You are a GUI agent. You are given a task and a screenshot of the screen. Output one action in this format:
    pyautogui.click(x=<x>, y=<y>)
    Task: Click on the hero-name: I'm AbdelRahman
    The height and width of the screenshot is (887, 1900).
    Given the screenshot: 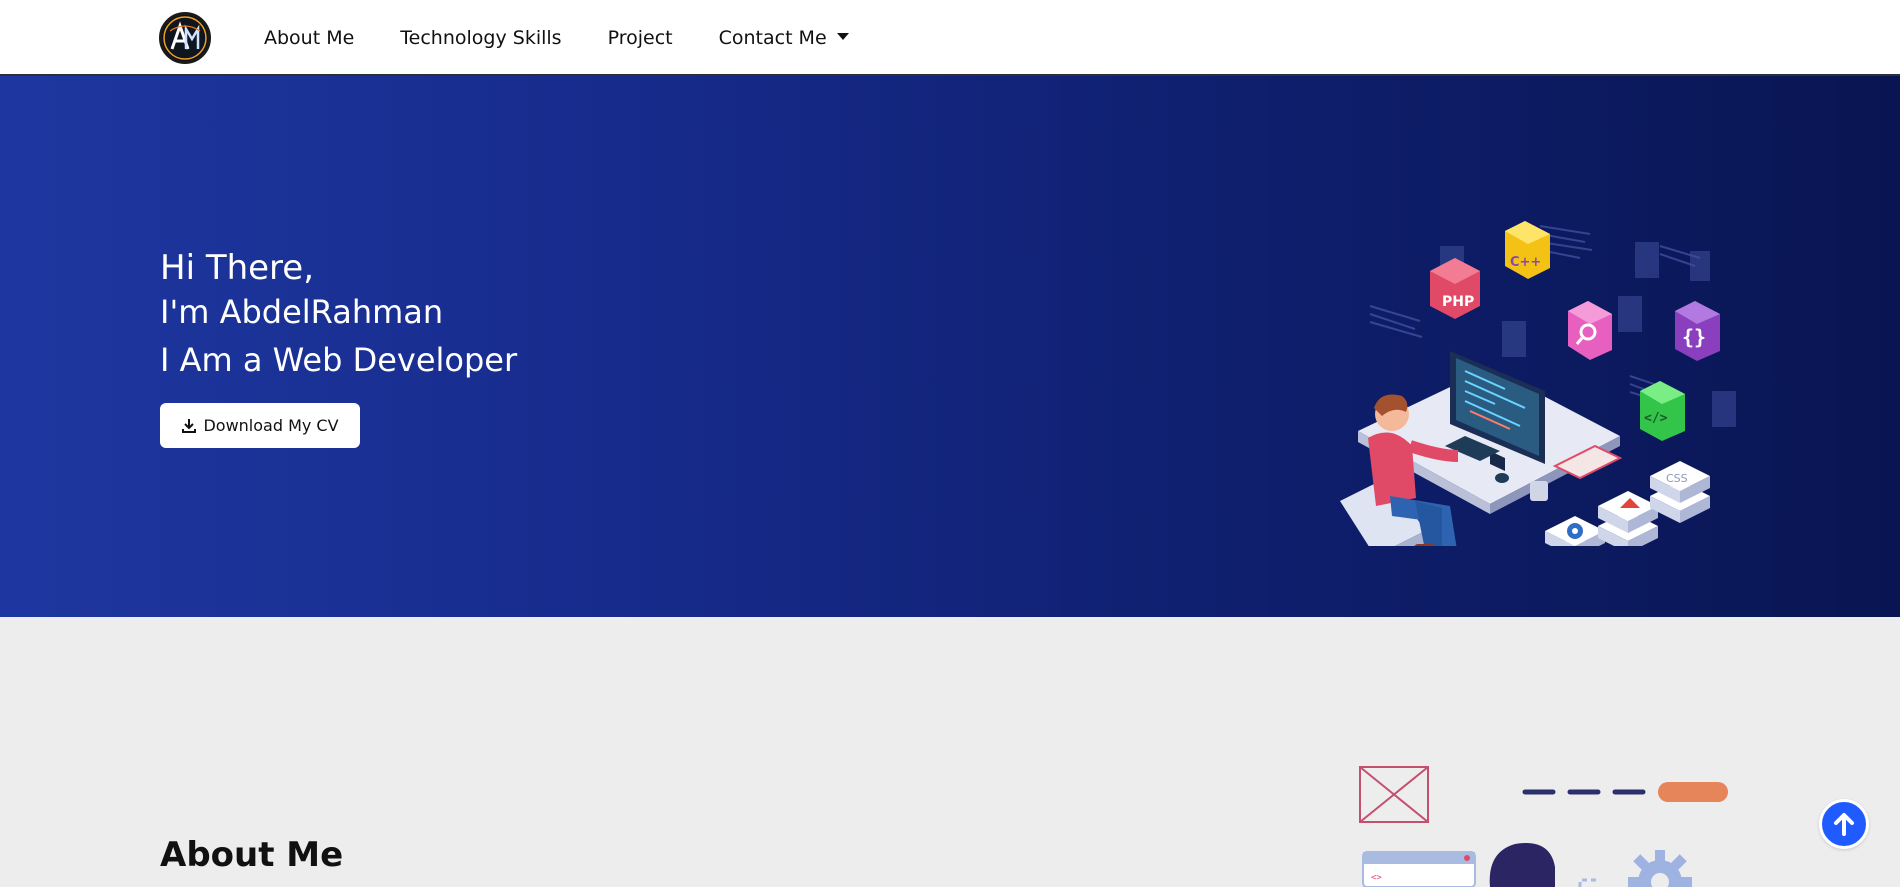 What is the action you would take?
    pyautogui.click(x=302, y=312)
    